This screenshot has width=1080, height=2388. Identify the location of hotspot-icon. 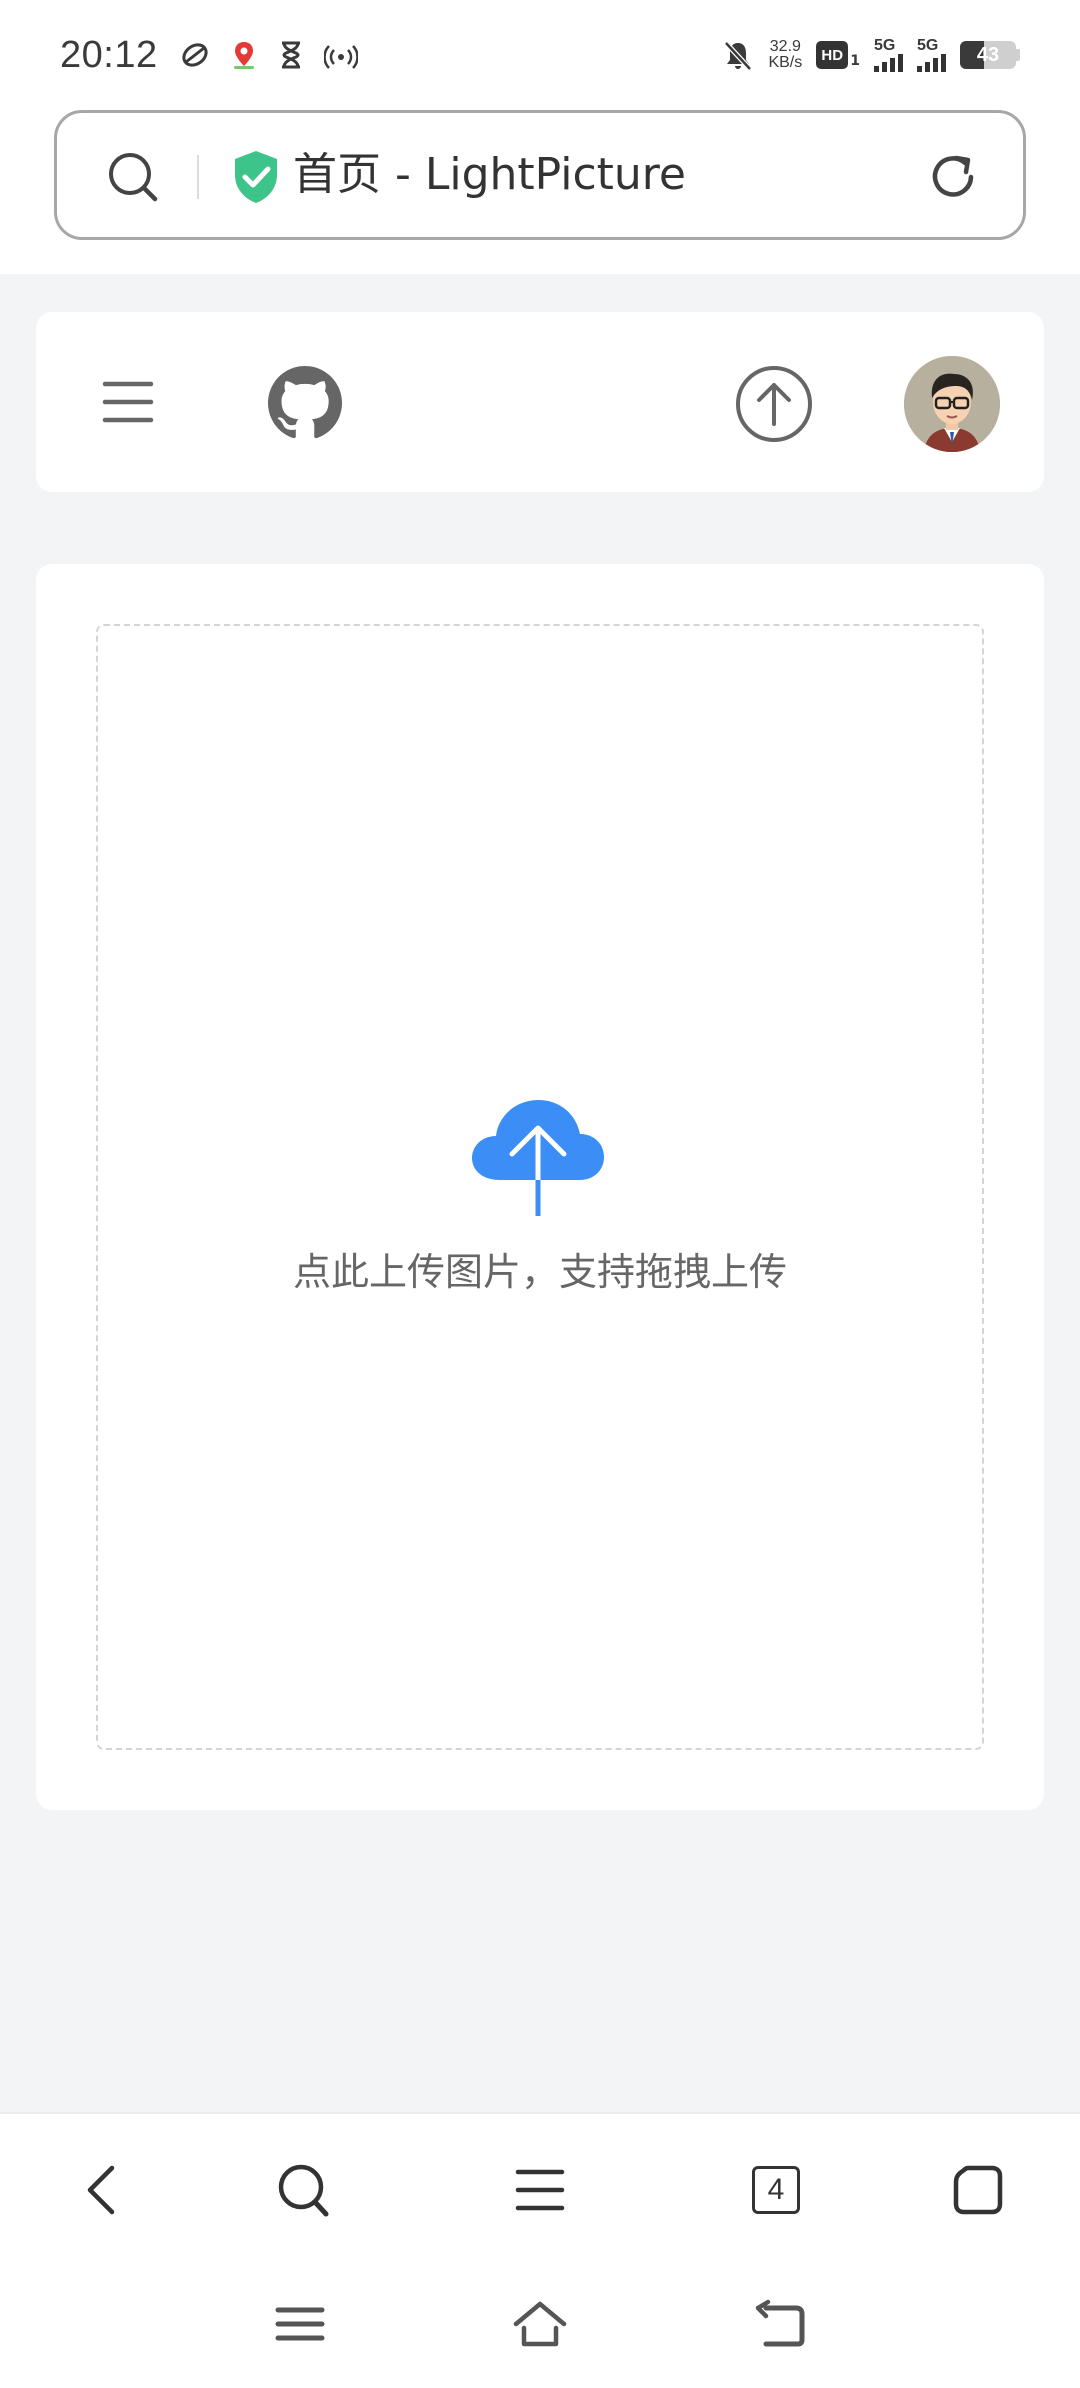
(340, 57).